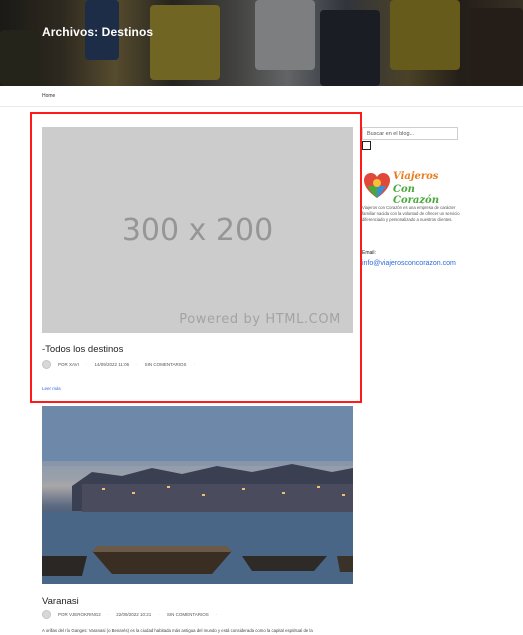 The height and width of the screenshot is (635, 523). What do you see at coordinates (377, 185) in the screenshot?
I see `heart-globe-icon` at bounding box center [377, 185].